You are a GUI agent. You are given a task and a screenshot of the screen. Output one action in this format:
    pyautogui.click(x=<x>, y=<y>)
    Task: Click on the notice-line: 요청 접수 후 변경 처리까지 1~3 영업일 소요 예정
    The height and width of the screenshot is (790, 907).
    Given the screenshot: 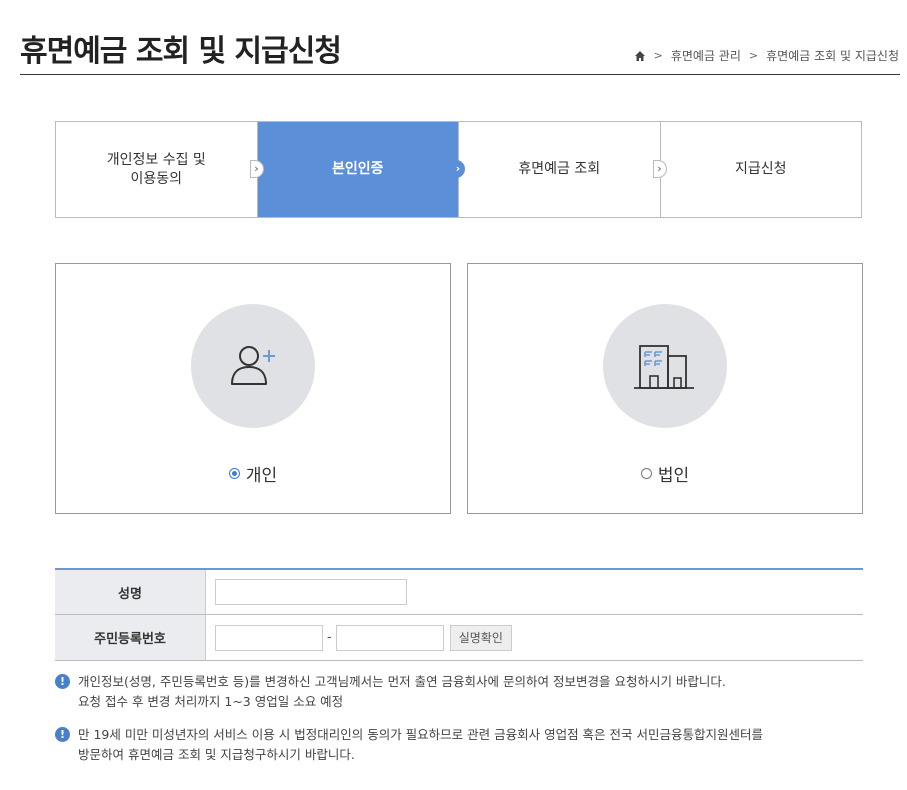 What is the action you would take?
    pyautogui.click(x=211, y=701)
    